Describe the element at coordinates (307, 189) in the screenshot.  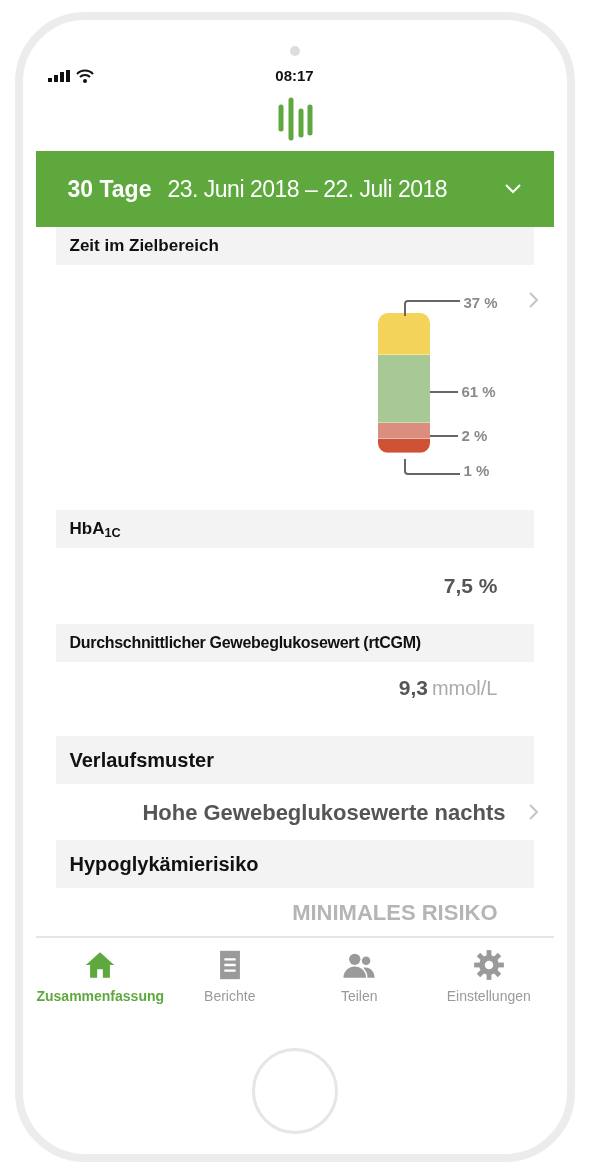
I see `period-range: 23. Juni 2018 – 22. Juli 2018` at that location.